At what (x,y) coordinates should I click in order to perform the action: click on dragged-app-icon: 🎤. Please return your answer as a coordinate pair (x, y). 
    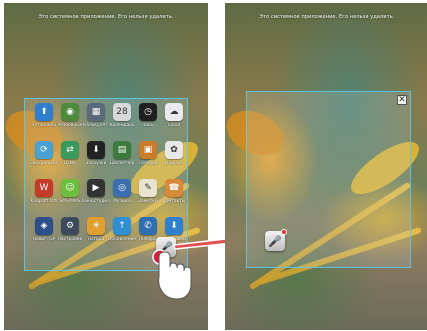
    Looking at the image, I should click on (276, 240).